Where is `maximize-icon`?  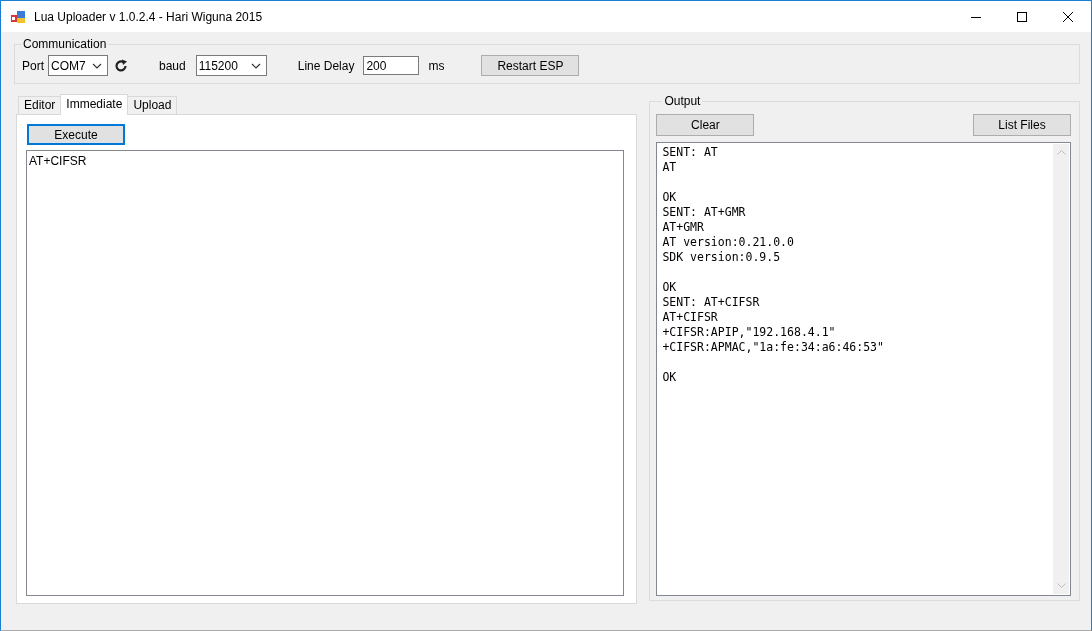
maximize-icon is located at coordinates (1022, 16).